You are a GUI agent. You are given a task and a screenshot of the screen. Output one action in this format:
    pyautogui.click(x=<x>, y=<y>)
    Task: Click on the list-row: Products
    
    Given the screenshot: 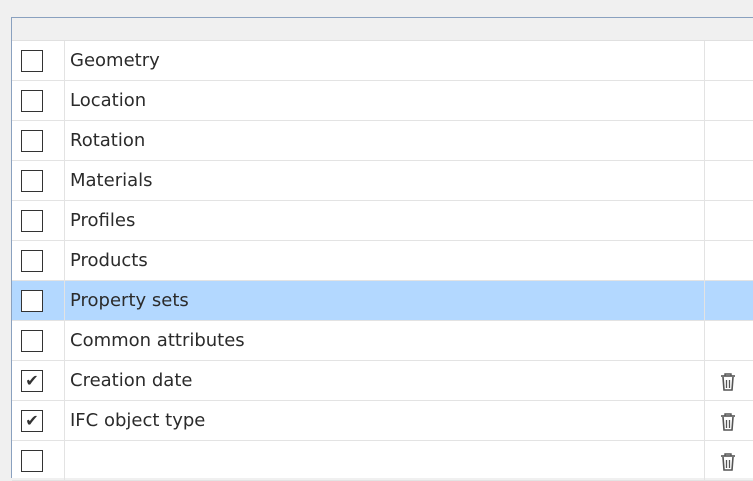 What is the action you would take?
    pyautogui.click(x=382, y=261)
    